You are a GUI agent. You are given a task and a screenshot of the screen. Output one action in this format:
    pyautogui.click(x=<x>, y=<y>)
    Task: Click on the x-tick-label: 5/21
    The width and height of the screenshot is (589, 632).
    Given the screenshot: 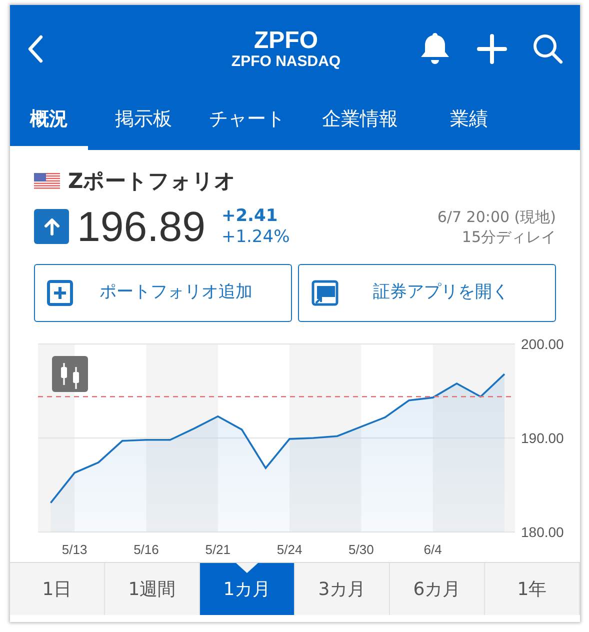 What is the action you would take?
    pyautogui.click(x=218, y=549)
    